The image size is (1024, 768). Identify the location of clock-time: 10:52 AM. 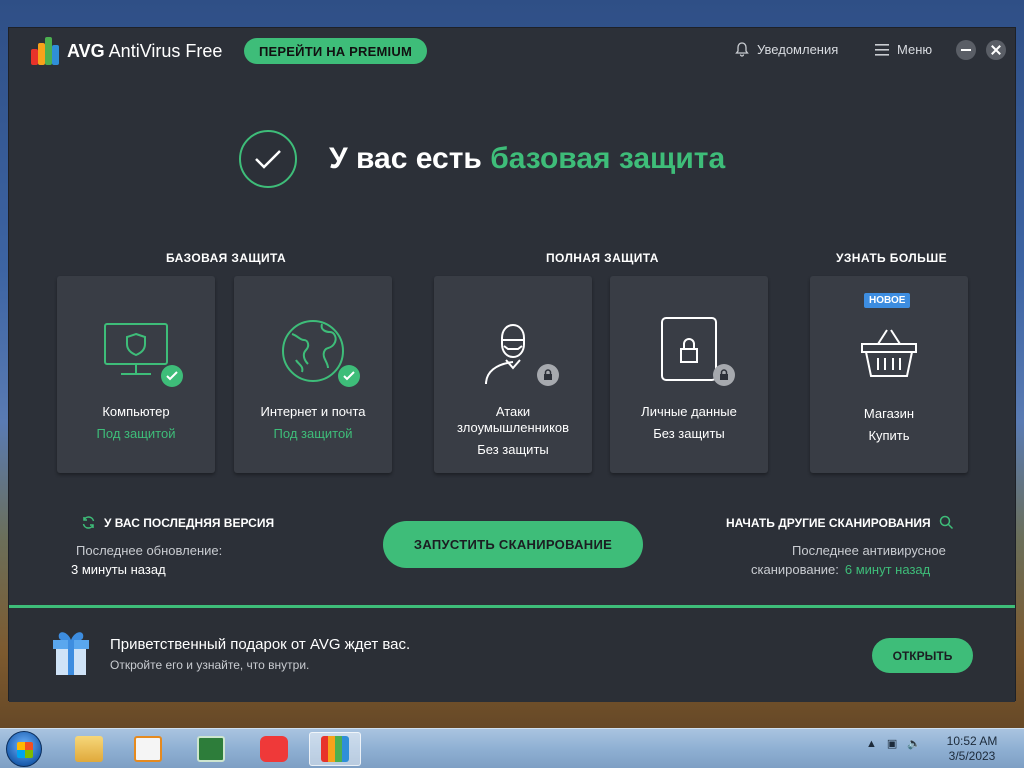
(972, 741).